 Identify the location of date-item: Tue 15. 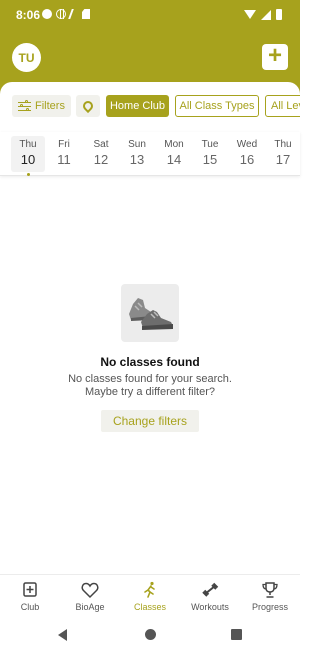
(210, 154).